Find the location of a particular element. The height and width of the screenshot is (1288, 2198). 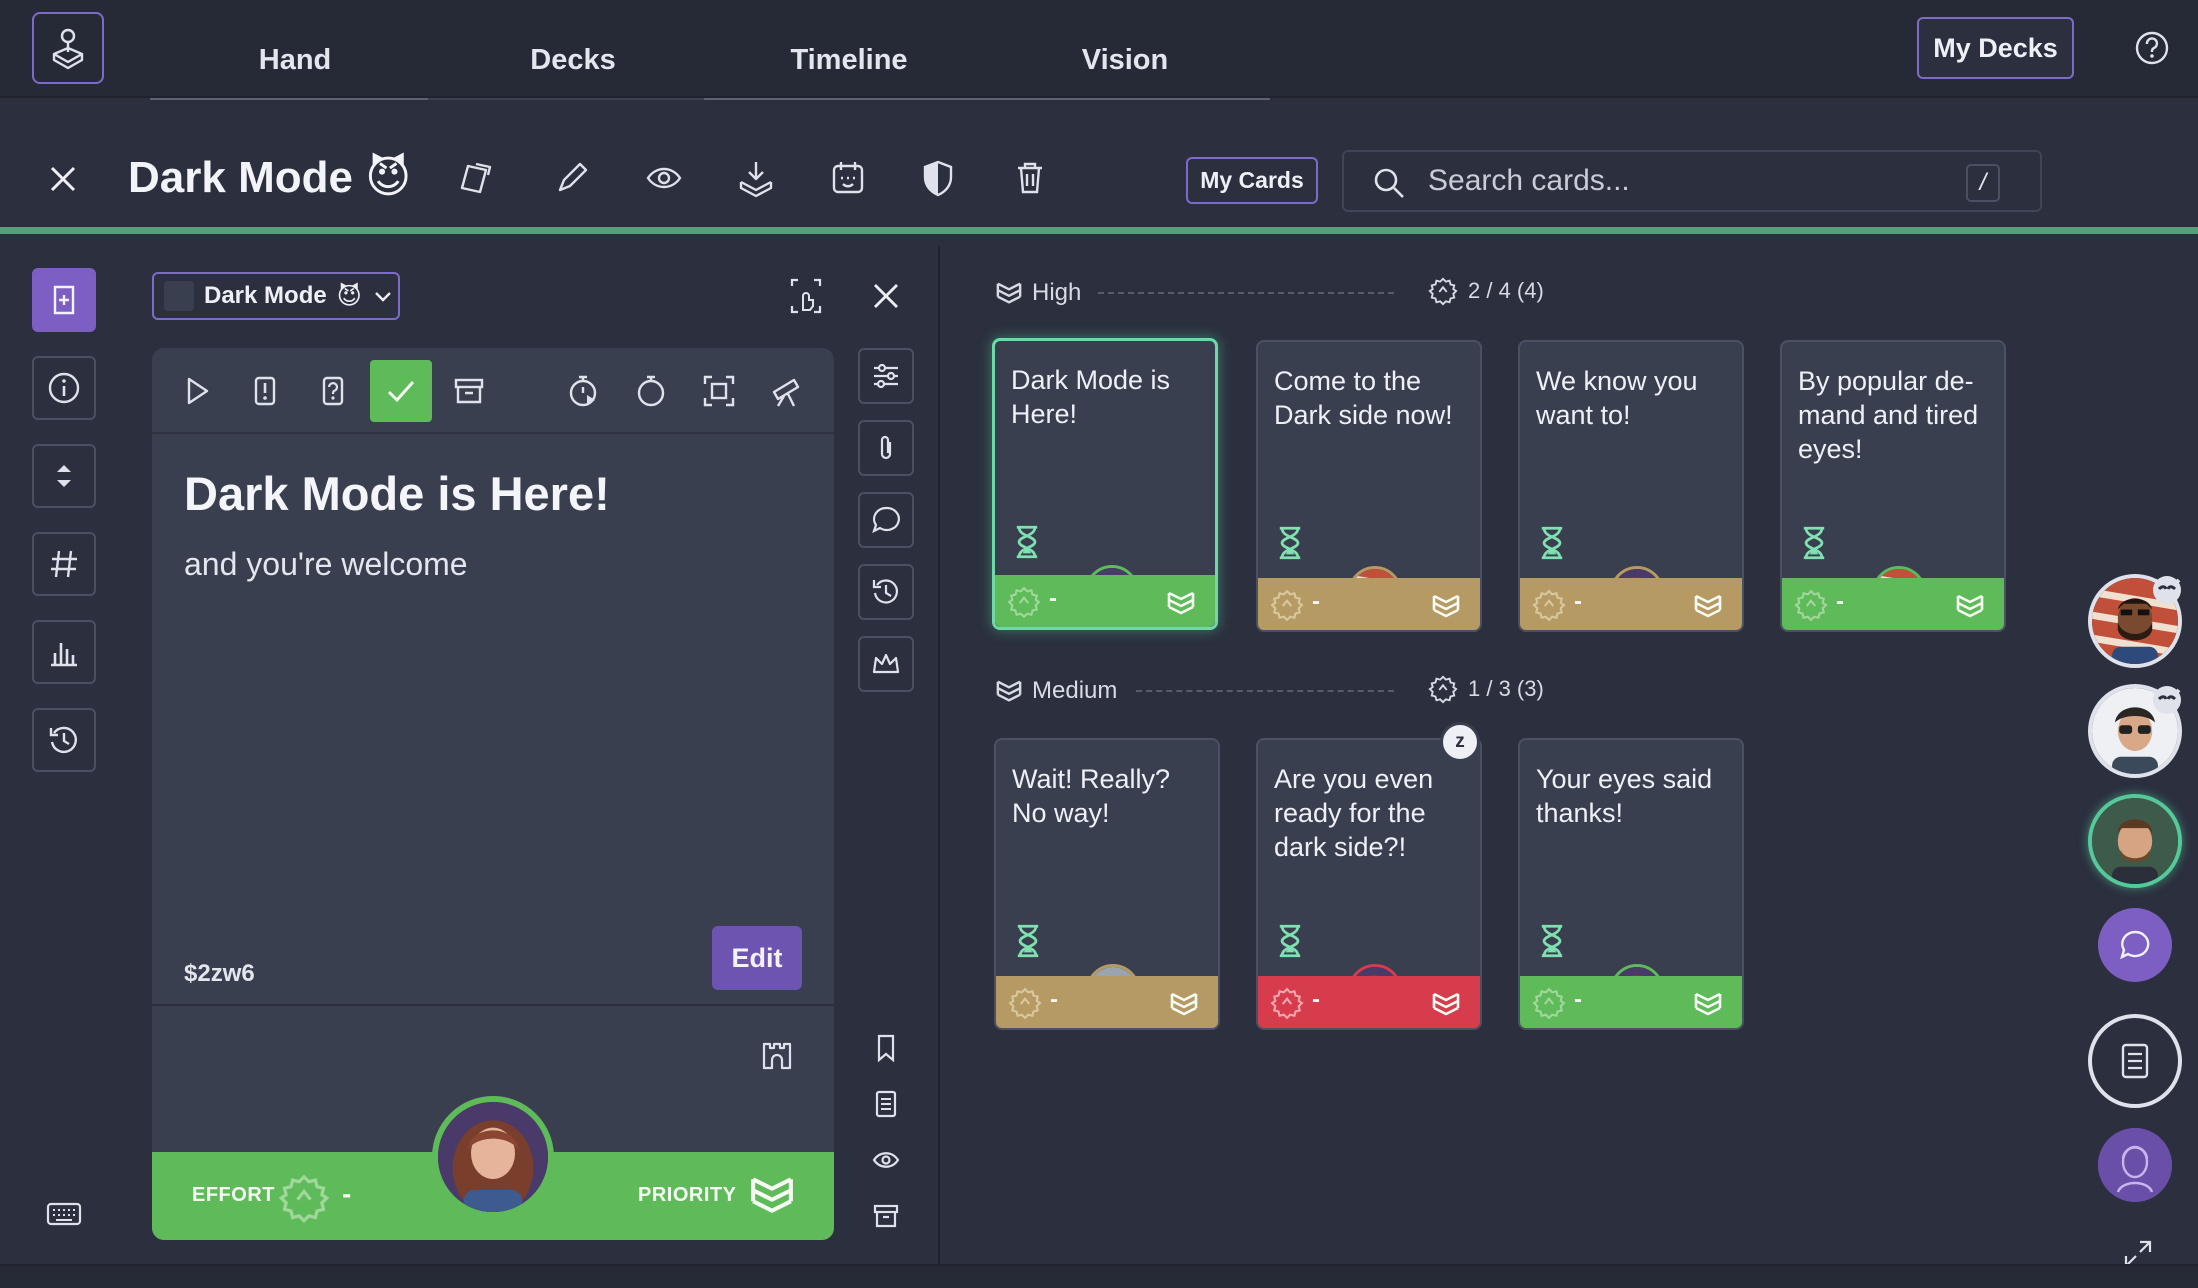

bookmark-button is located at coordinates (886, 1048).